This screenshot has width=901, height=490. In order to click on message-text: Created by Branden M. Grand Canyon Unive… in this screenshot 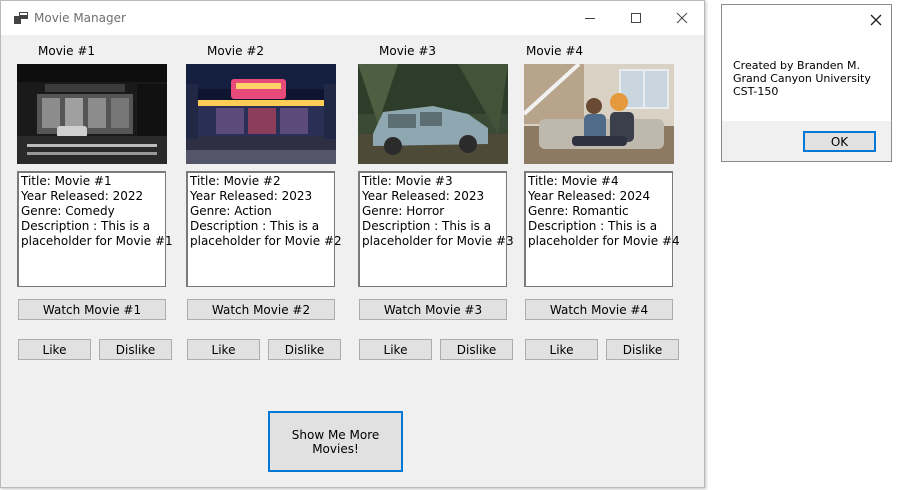, I will do `click(802, 78)`.